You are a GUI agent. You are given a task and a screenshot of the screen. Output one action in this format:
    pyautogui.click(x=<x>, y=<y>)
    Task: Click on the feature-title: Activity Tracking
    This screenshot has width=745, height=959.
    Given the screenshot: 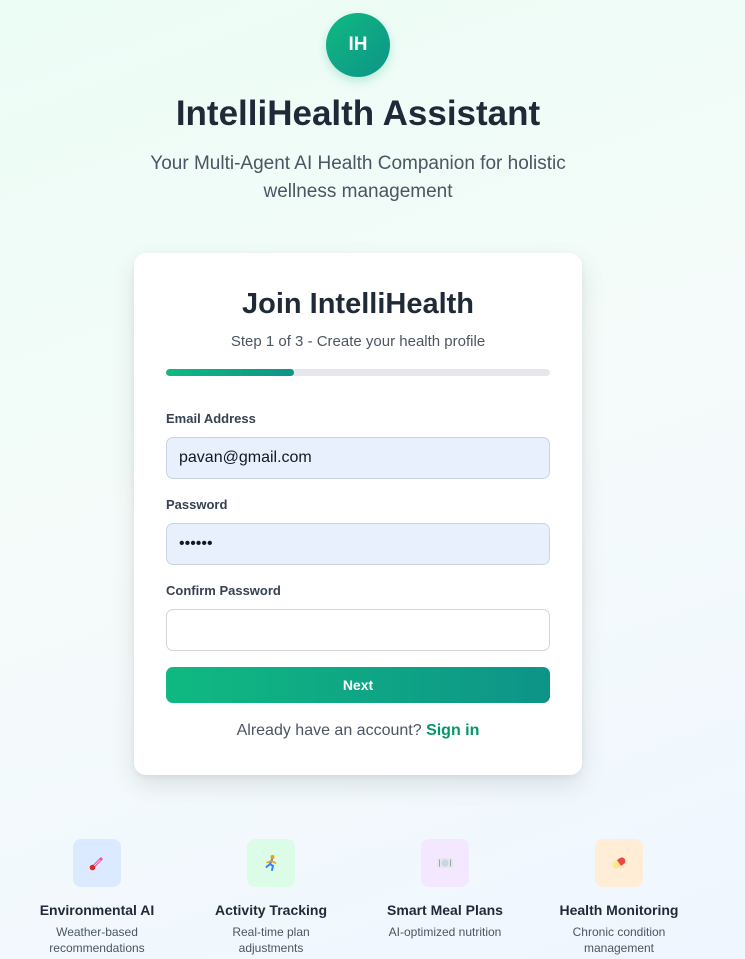 What is the action you would take?
    pyautogui.click(x=271, y=910)
    